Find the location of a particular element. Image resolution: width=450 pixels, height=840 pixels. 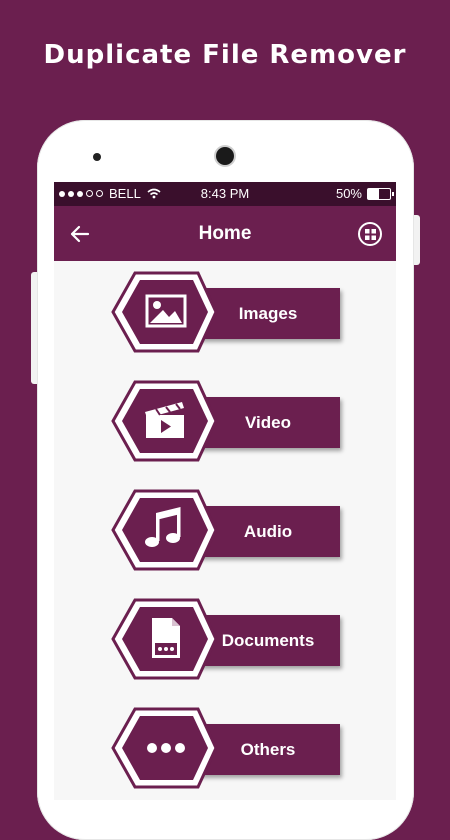

menu-item-images: Images is located at coordinates (226, 312).